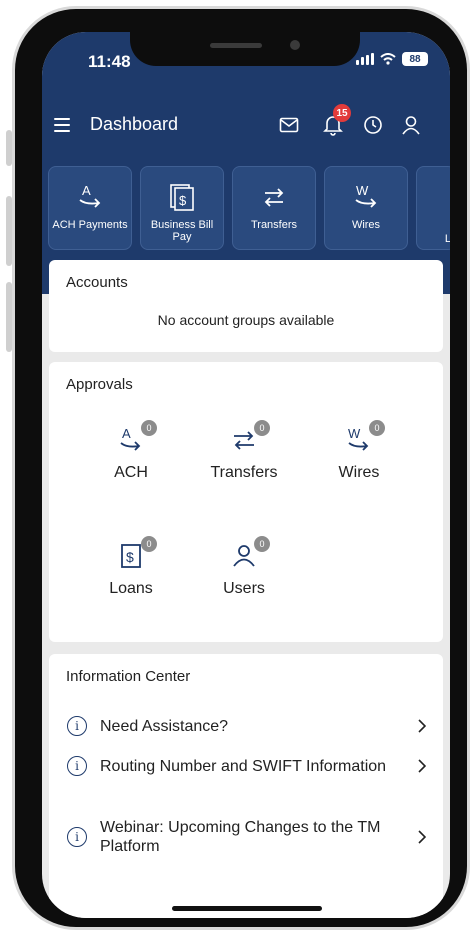 This screenshot has width=474, height=935. Describe the element at coordinates (373, 125) in the screenshot. I see `clock-icon` at that location.